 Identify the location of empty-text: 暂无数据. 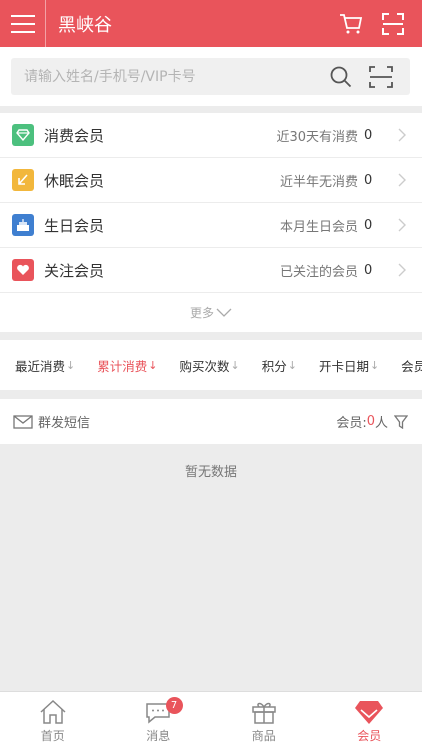
(210, 472).